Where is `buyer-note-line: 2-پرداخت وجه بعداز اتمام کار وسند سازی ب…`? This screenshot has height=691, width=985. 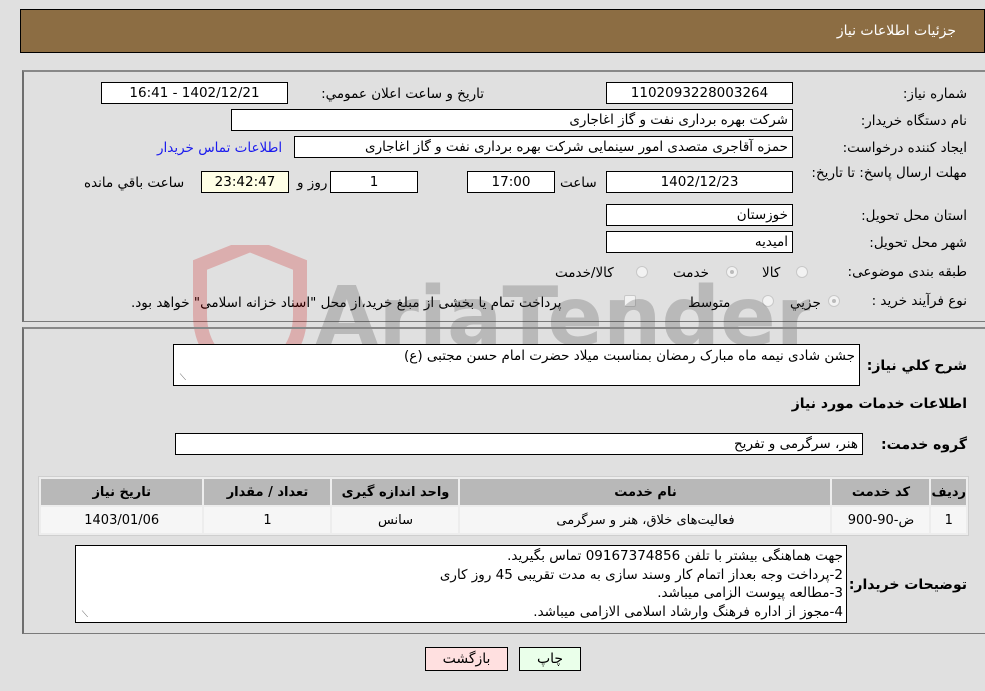 buyer-note-line: 2-پرداخت وجه بعداز اتمام کار وسند سازی ب… is located at coordinates (641, 574).